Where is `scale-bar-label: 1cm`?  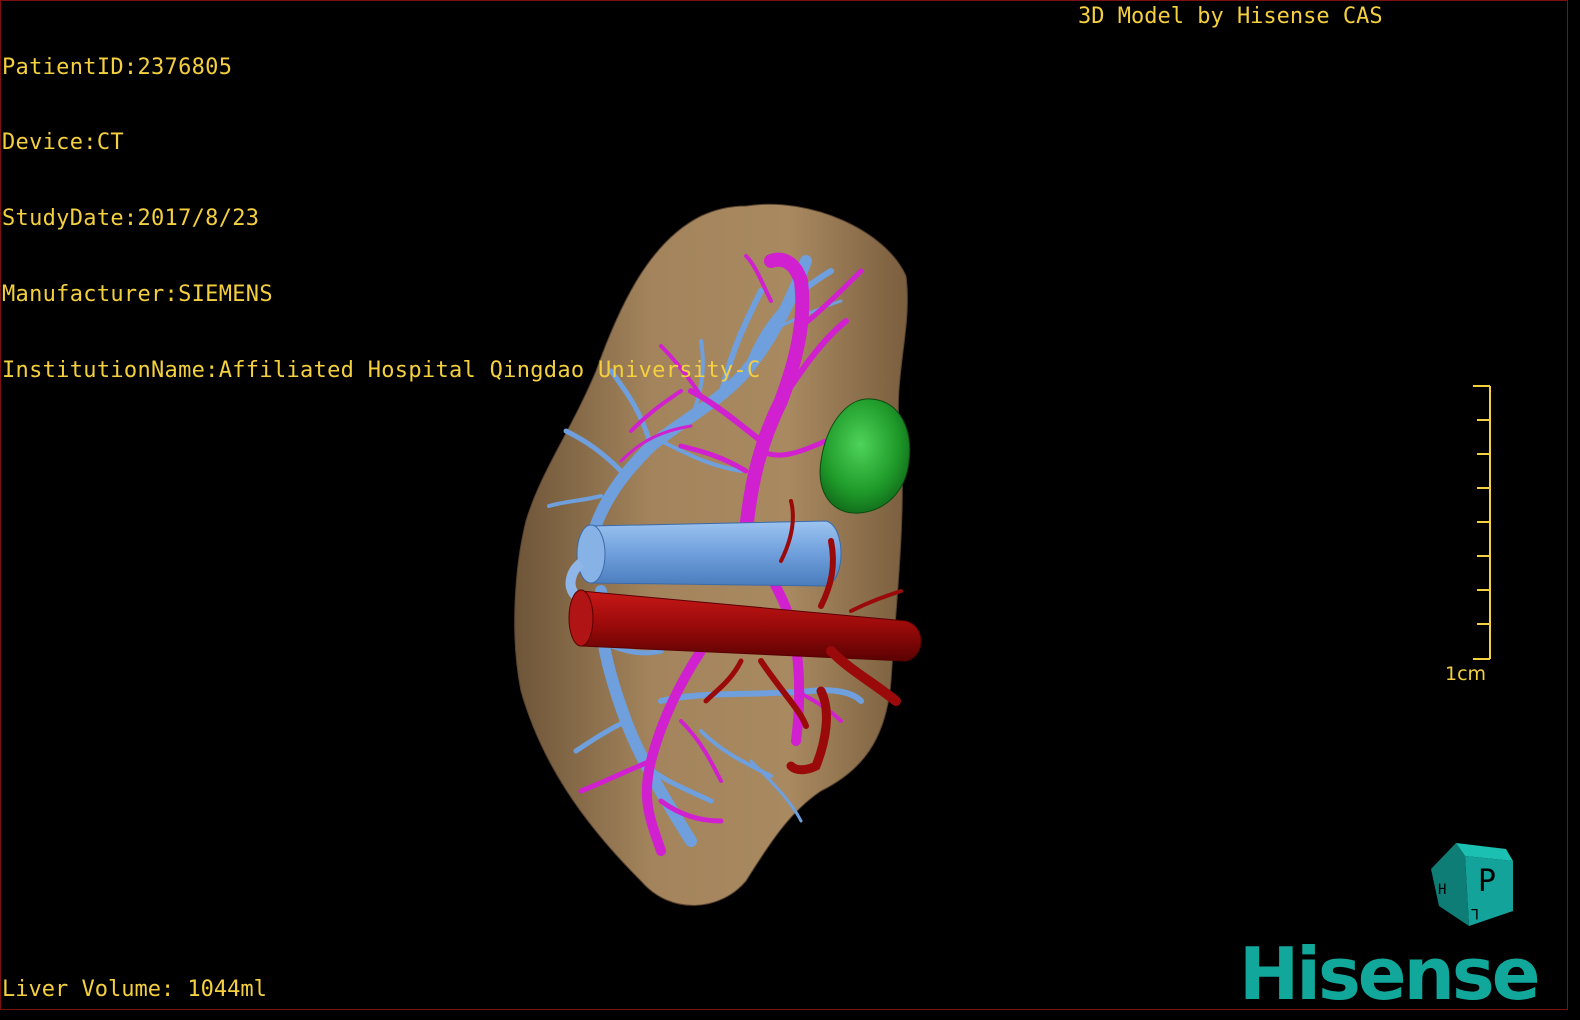
scale-bar-label: 1cm is located at coordinates (1466, 674).